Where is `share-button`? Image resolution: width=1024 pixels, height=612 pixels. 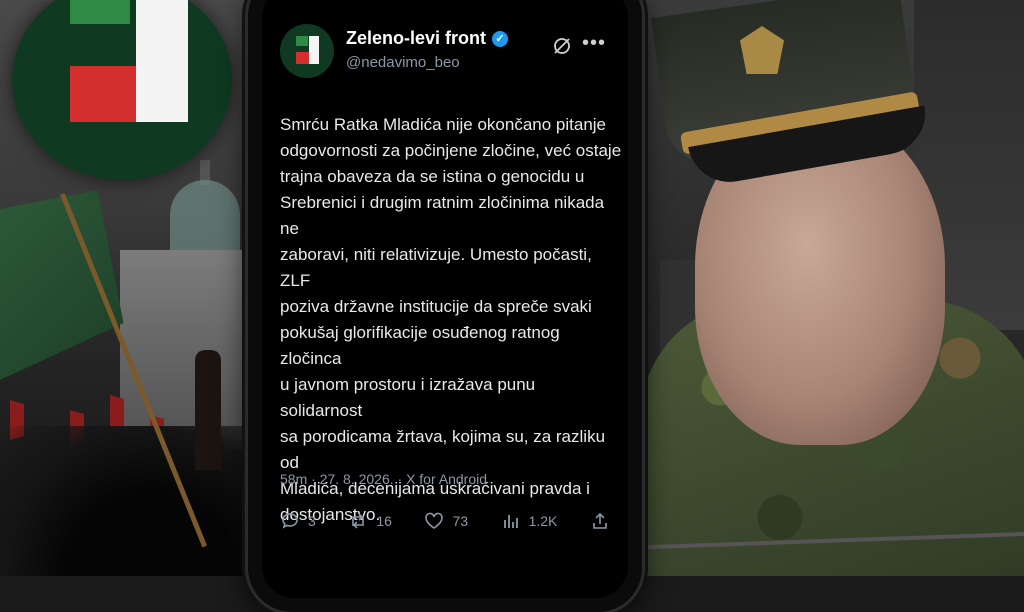
share-button is located at coordinates (600, 521).